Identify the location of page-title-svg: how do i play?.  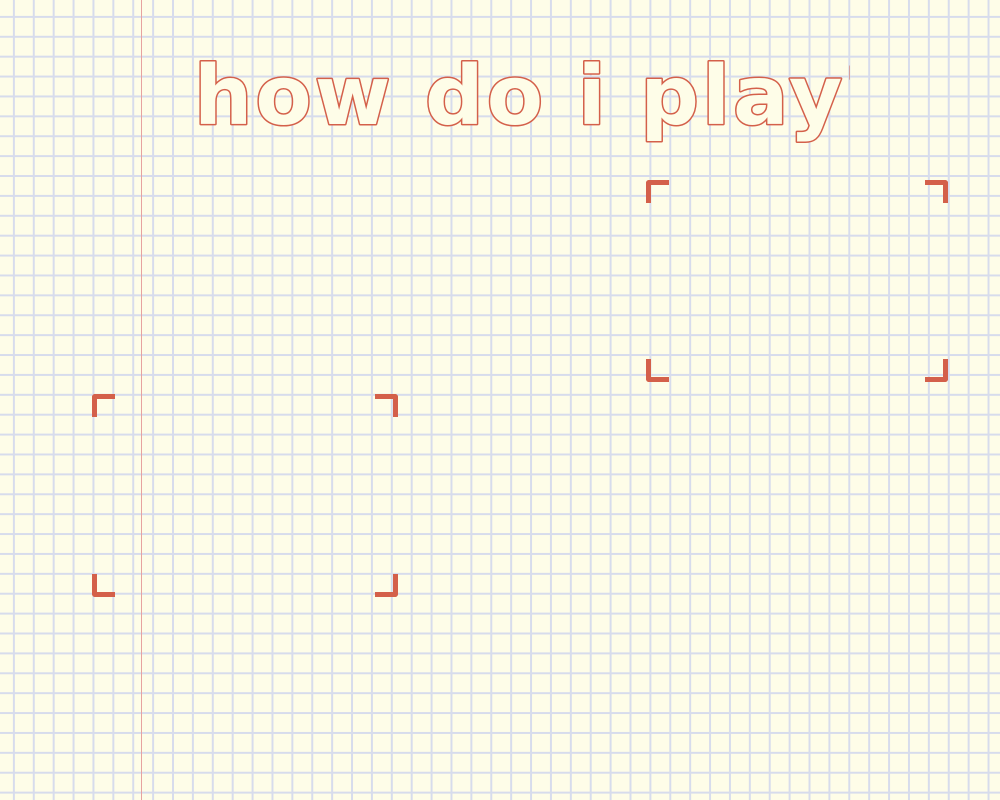
(522, 97).